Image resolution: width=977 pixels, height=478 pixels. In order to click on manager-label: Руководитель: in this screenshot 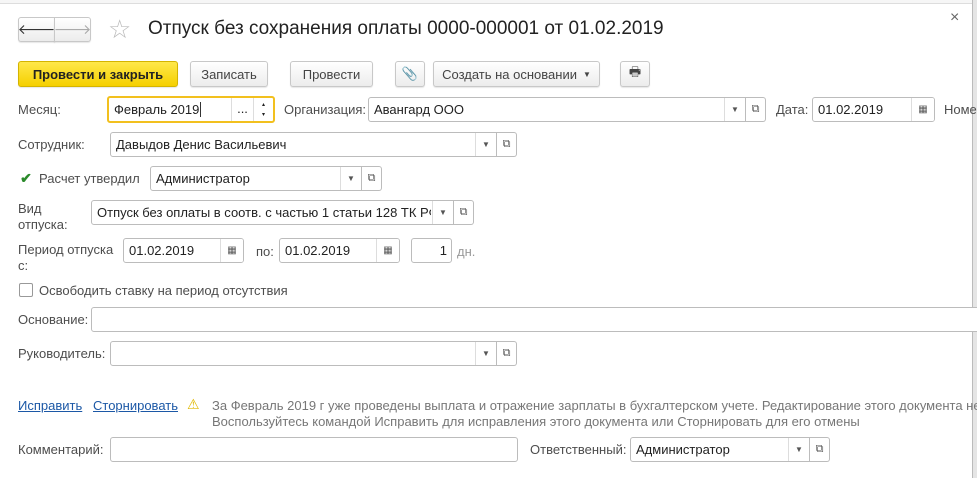, I will do `click(62, 353)`.